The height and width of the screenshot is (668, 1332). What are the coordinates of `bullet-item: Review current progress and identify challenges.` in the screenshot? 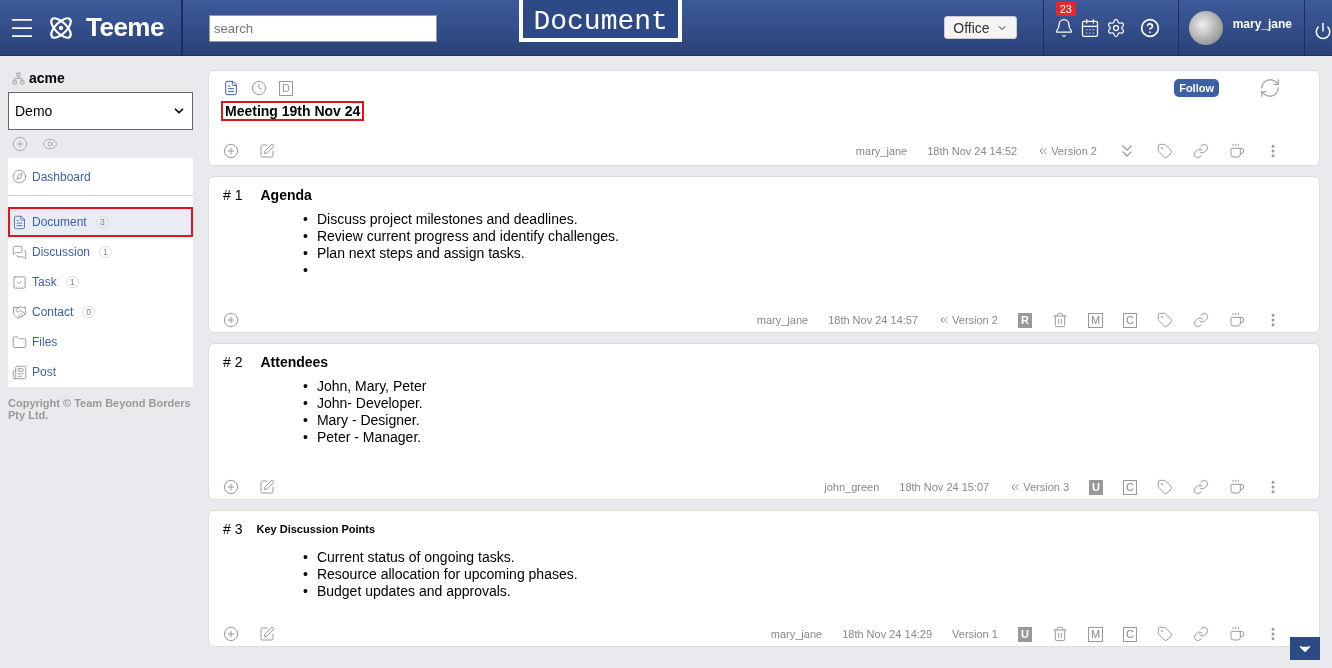 It's located at (467, 236).